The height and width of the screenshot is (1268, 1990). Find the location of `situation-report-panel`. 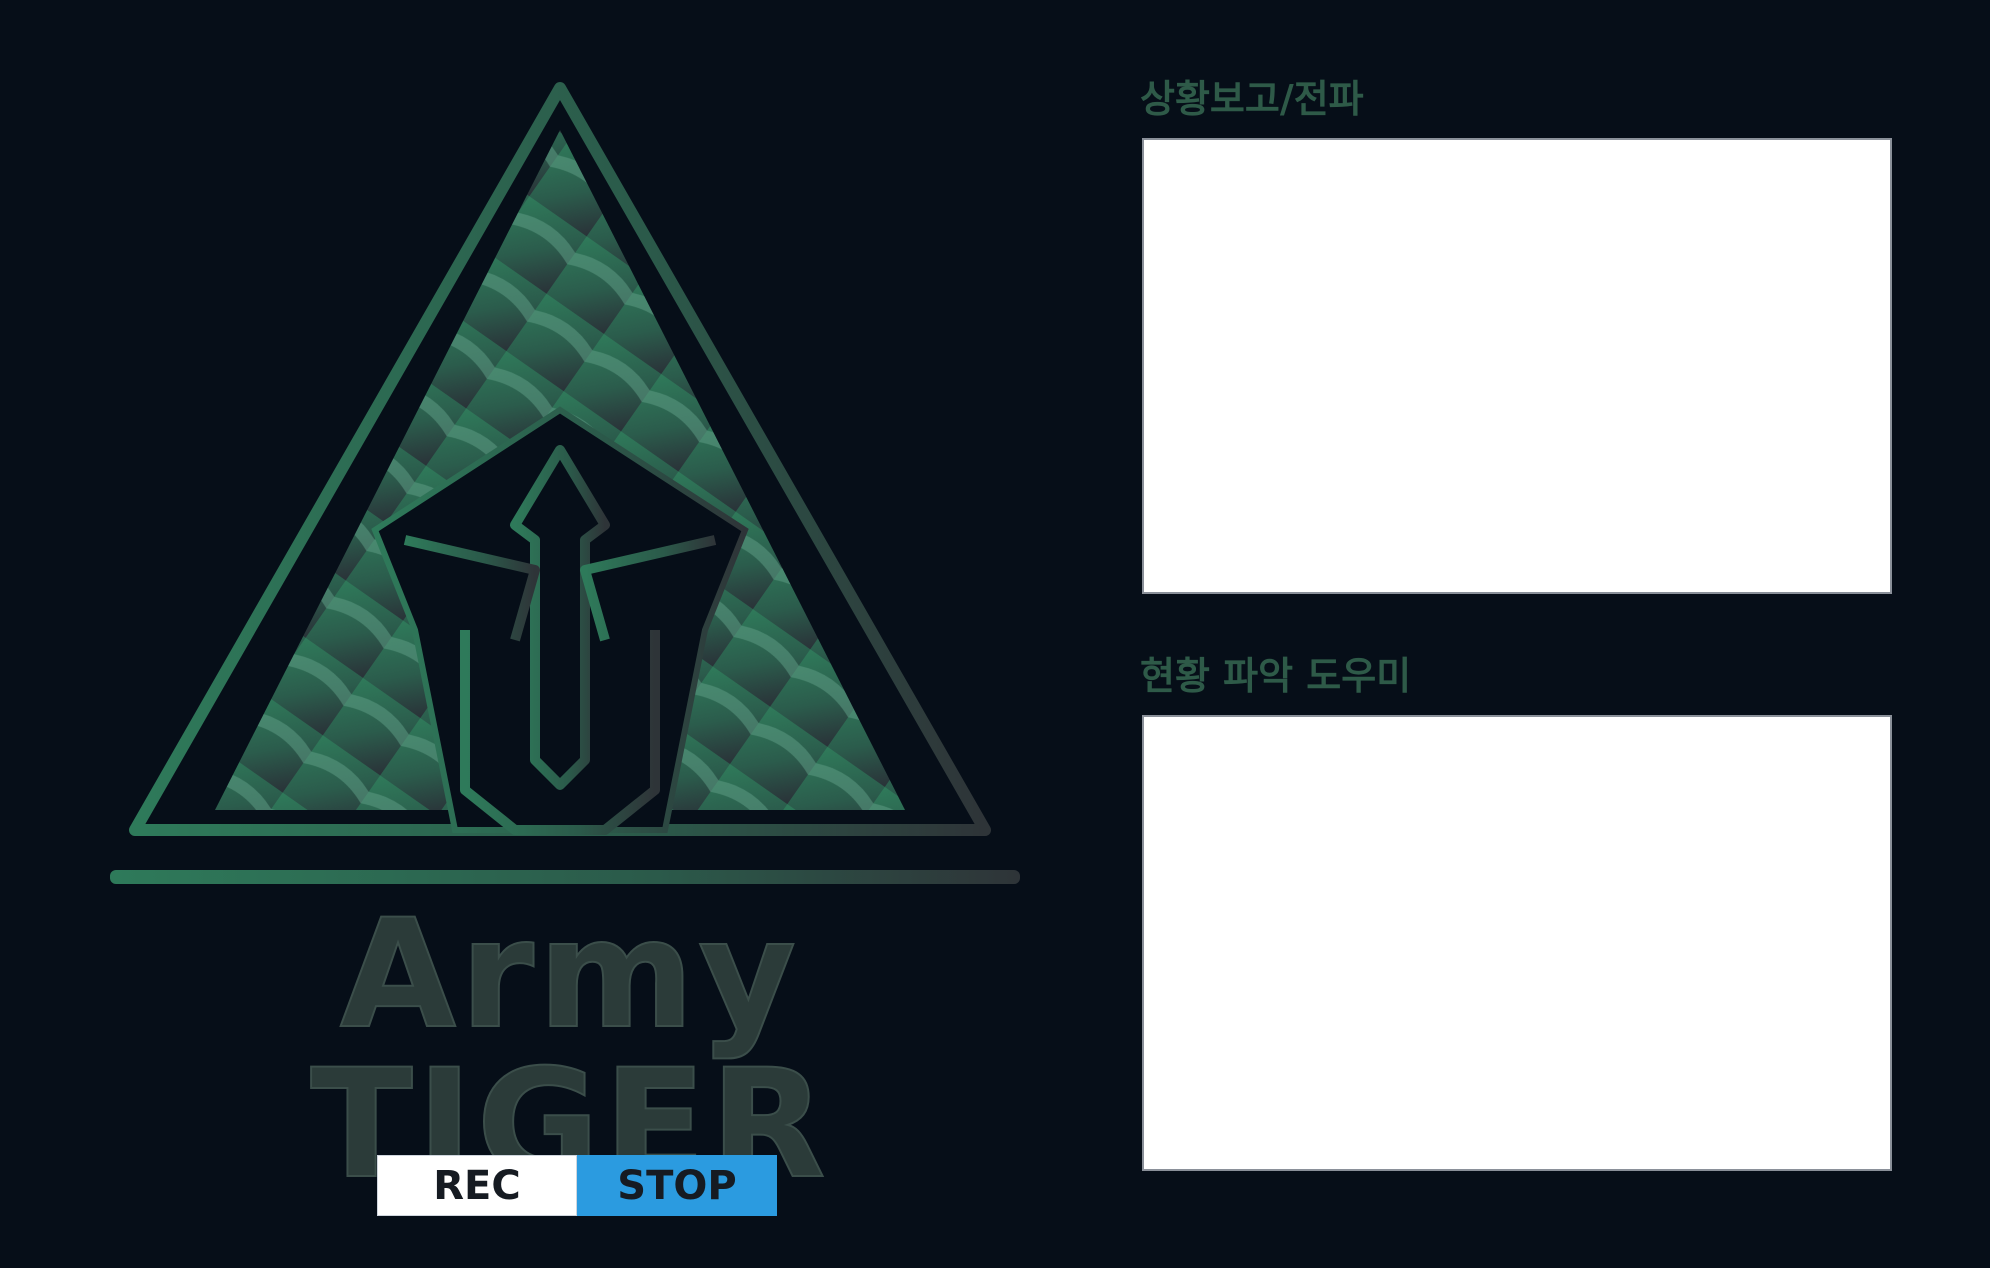

situation-report-panel is located at coordinates (1517, 366).